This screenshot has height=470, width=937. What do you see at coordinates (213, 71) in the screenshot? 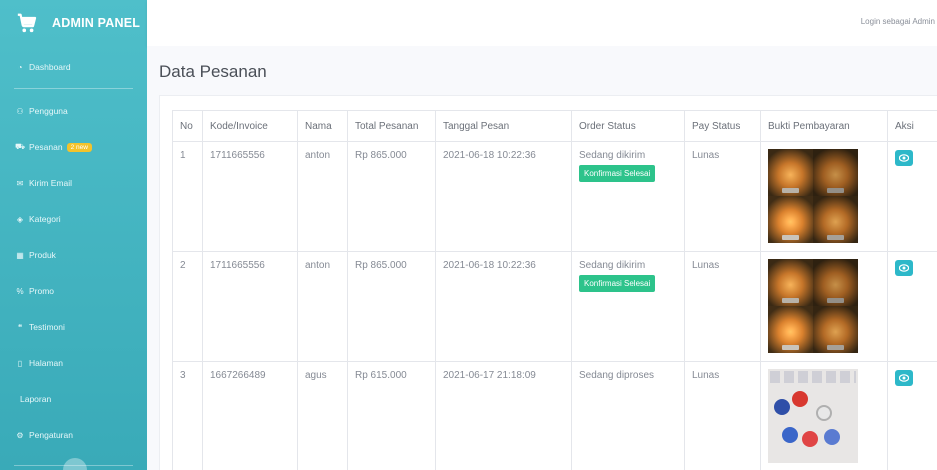
I see `page-title: Data Pesanan` at bounding box center [213, 71].